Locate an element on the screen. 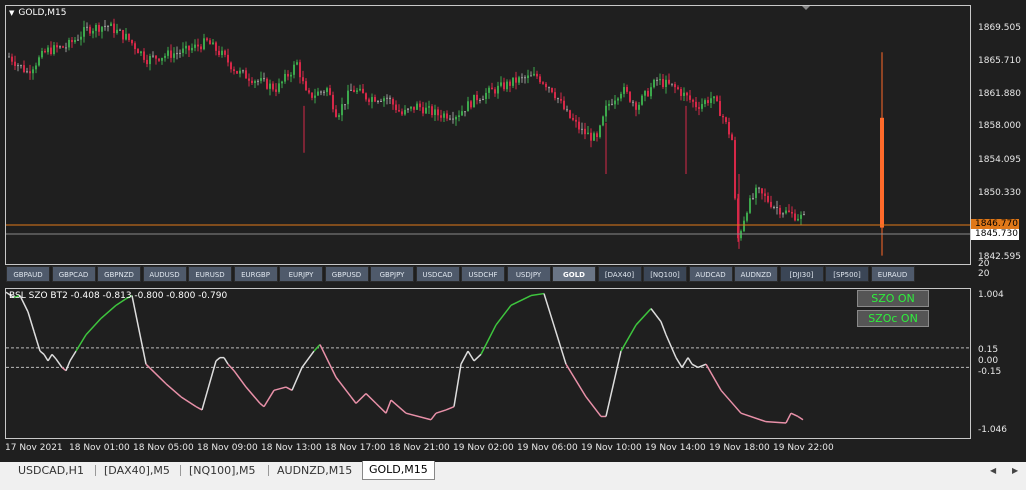 The height and width of the screenshot is (490, 1026). horizontal-scrollbar is located at coordinates (513, 485).